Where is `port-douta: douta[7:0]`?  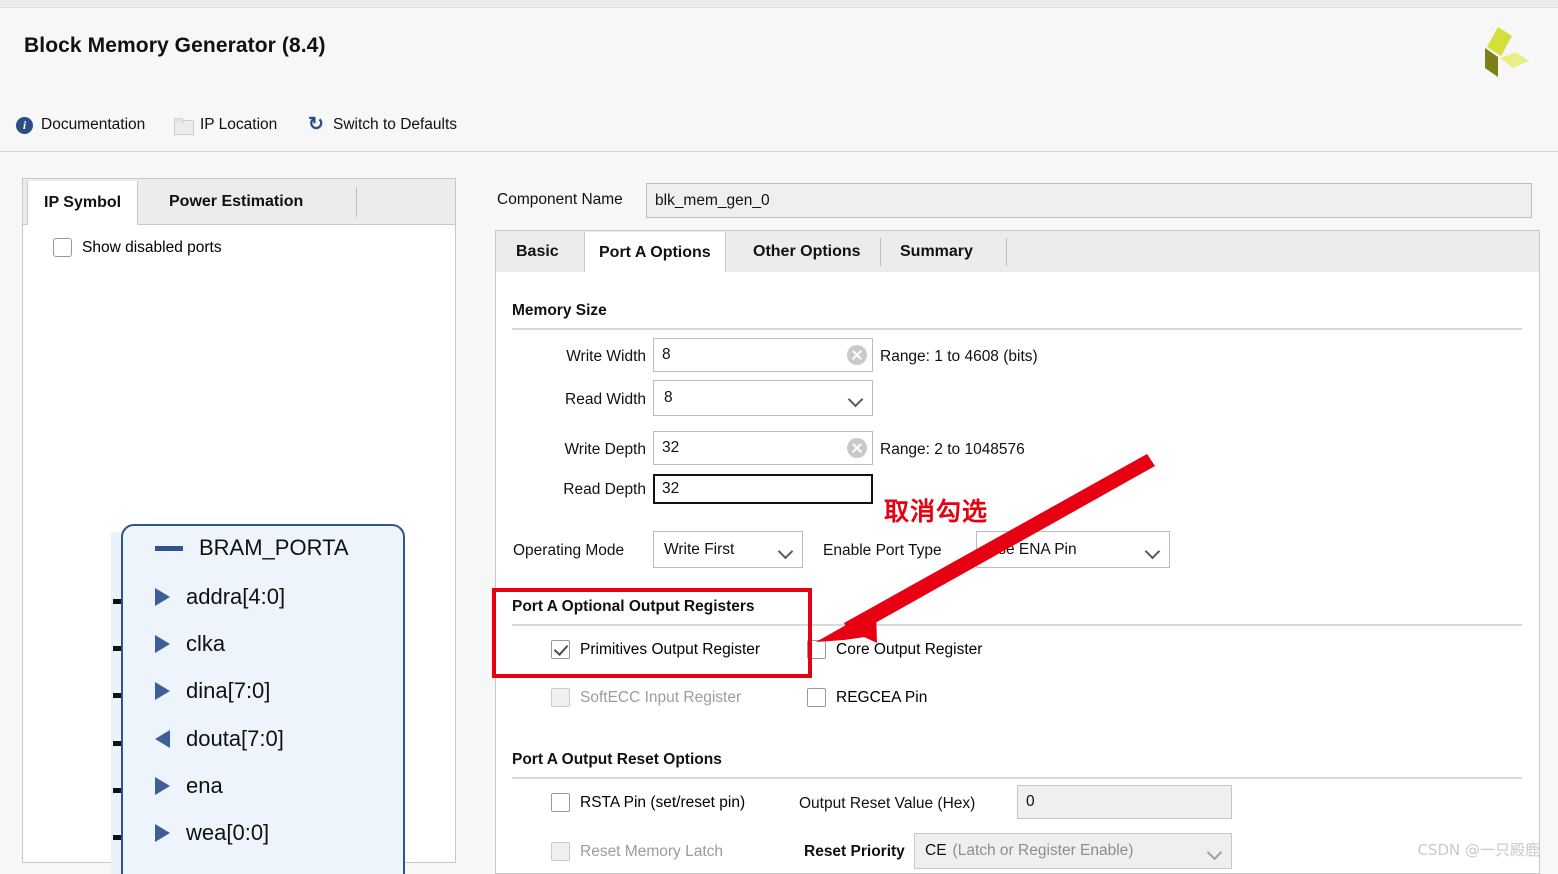
port-douta: douta[7:0] is located at coordinates (219, 739).